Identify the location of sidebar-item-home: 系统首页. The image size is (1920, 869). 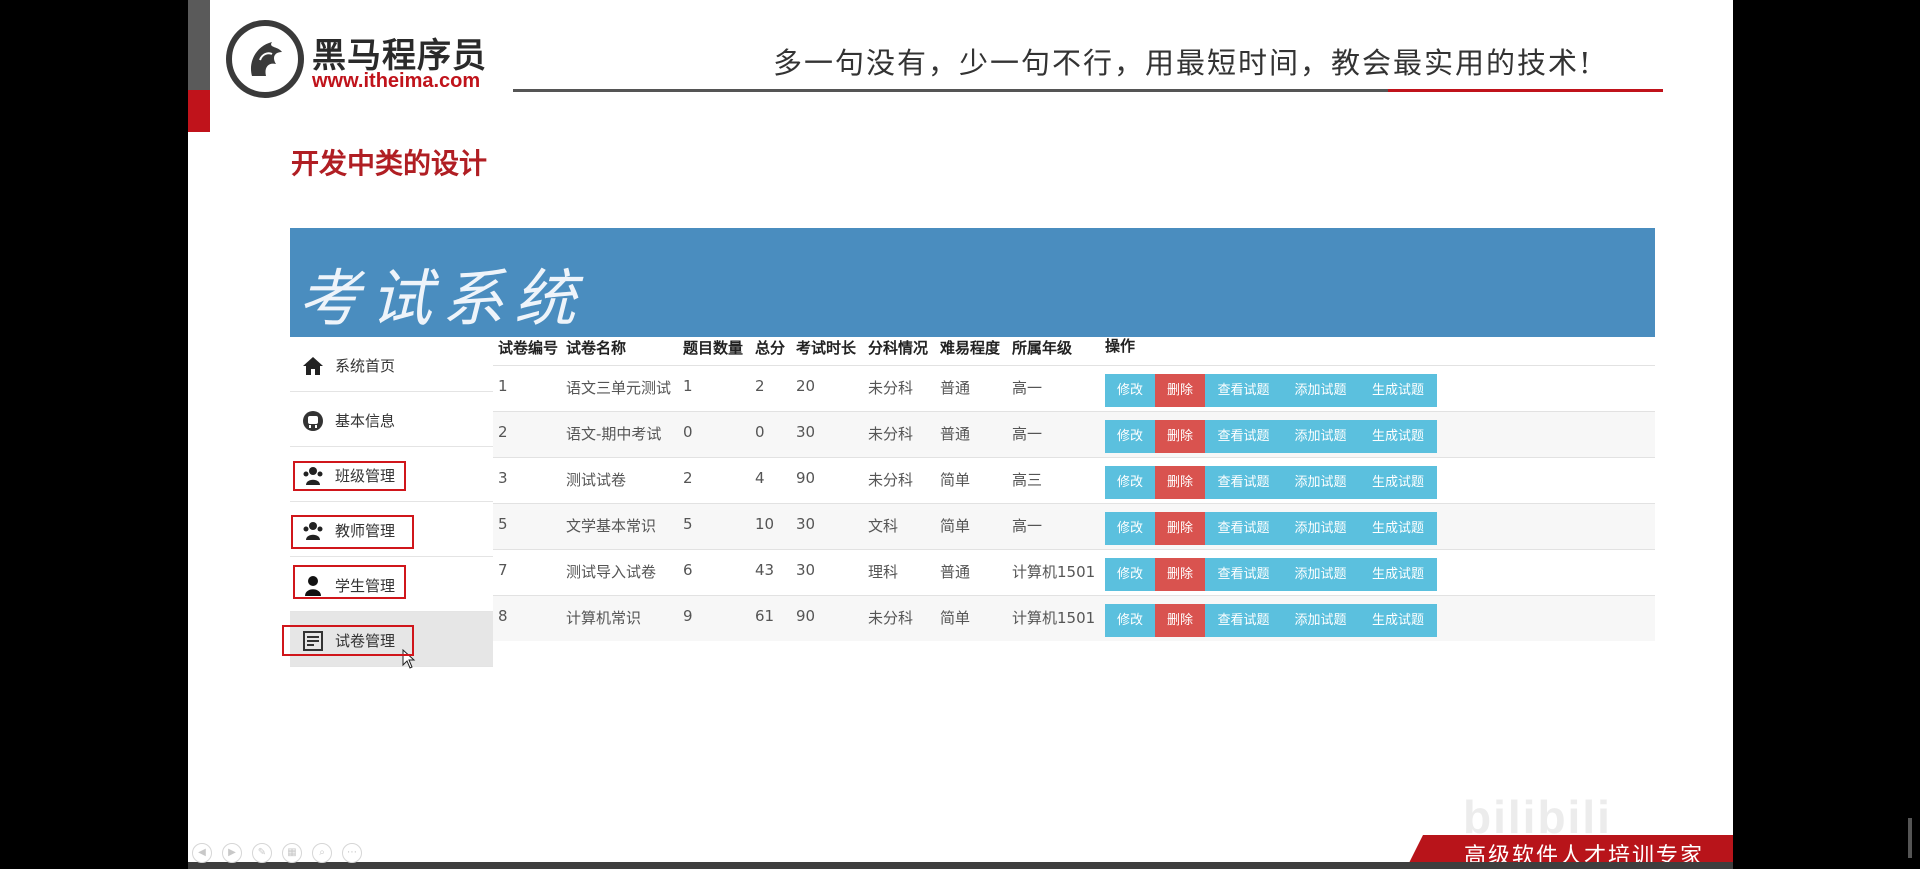
(391, 364).